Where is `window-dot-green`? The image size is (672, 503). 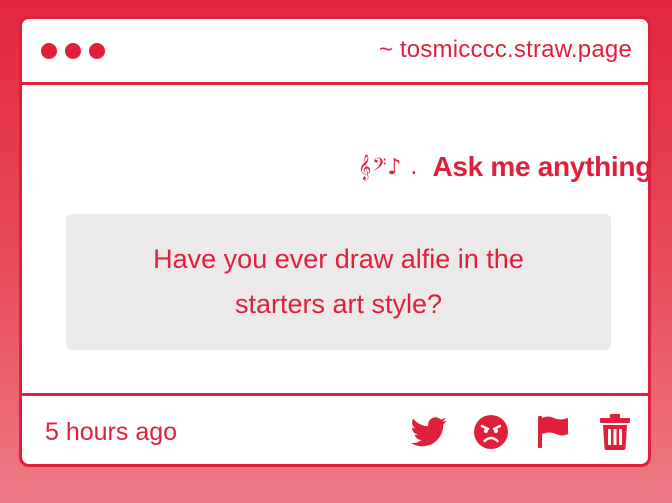
window-dot-green is located at coordinates (97, 51).